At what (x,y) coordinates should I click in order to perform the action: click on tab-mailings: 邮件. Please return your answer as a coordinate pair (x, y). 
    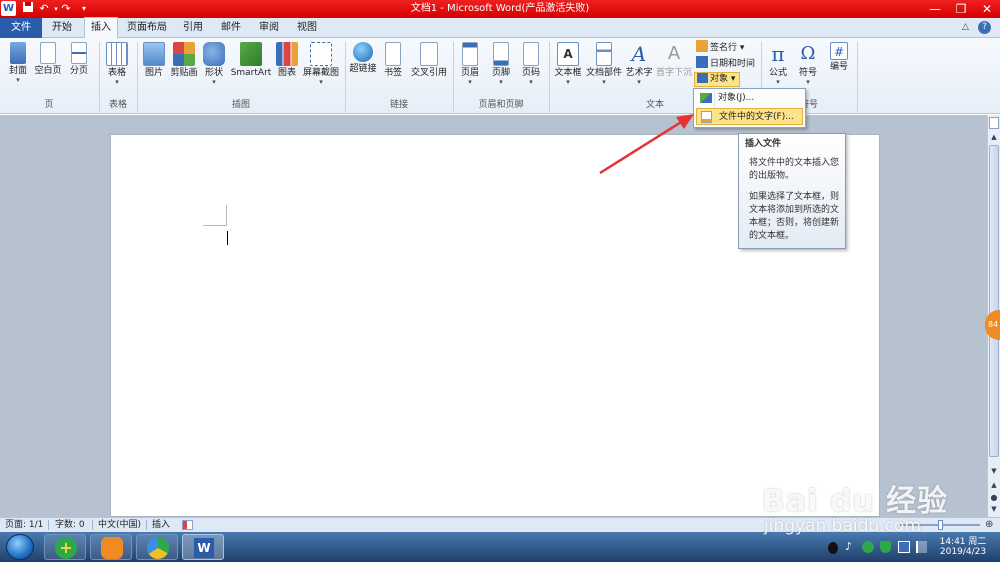
    Looking at the image, I should click on (231, 28).